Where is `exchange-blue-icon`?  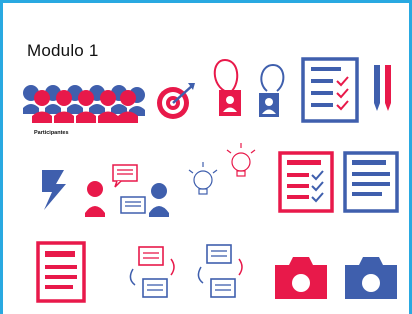
exchange-blue-icon is located at coordinates (221, 271).